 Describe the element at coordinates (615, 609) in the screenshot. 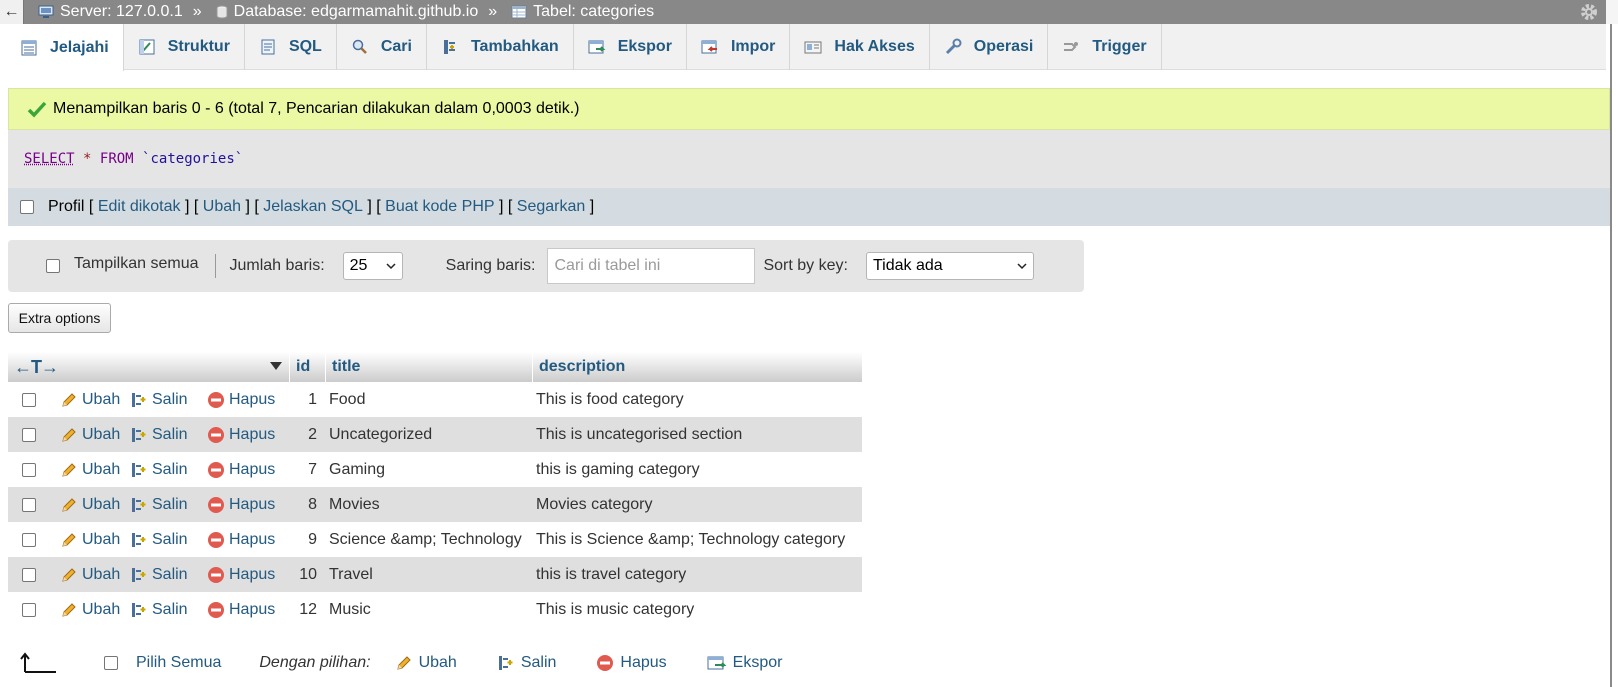

I see `cell-description: This is music category` at that location.